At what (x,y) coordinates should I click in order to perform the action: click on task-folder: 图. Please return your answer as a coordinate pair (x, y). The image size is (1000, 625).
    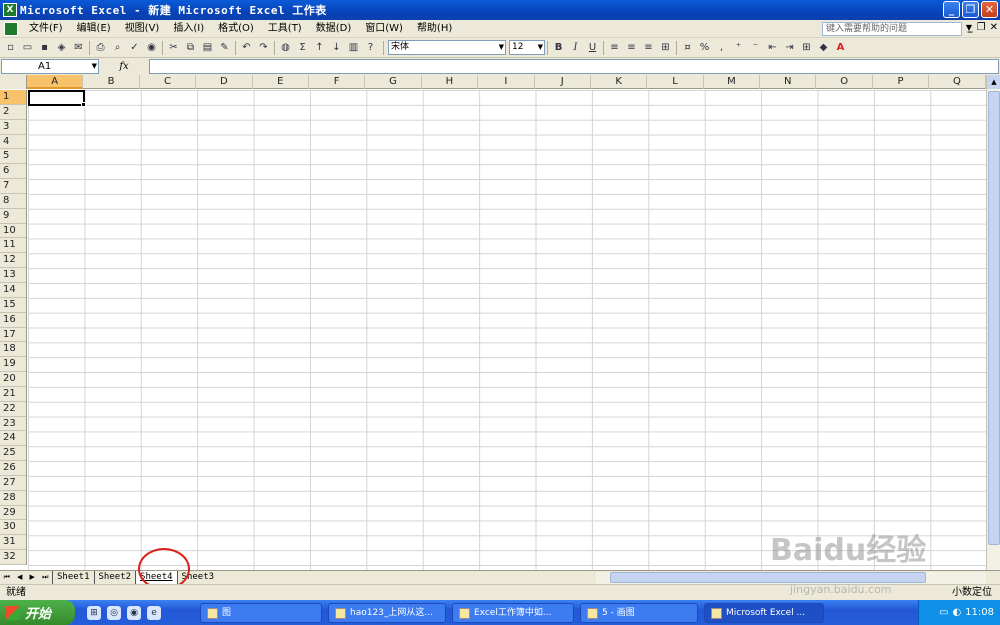
    Looking at the image, I should click on (261, 613).